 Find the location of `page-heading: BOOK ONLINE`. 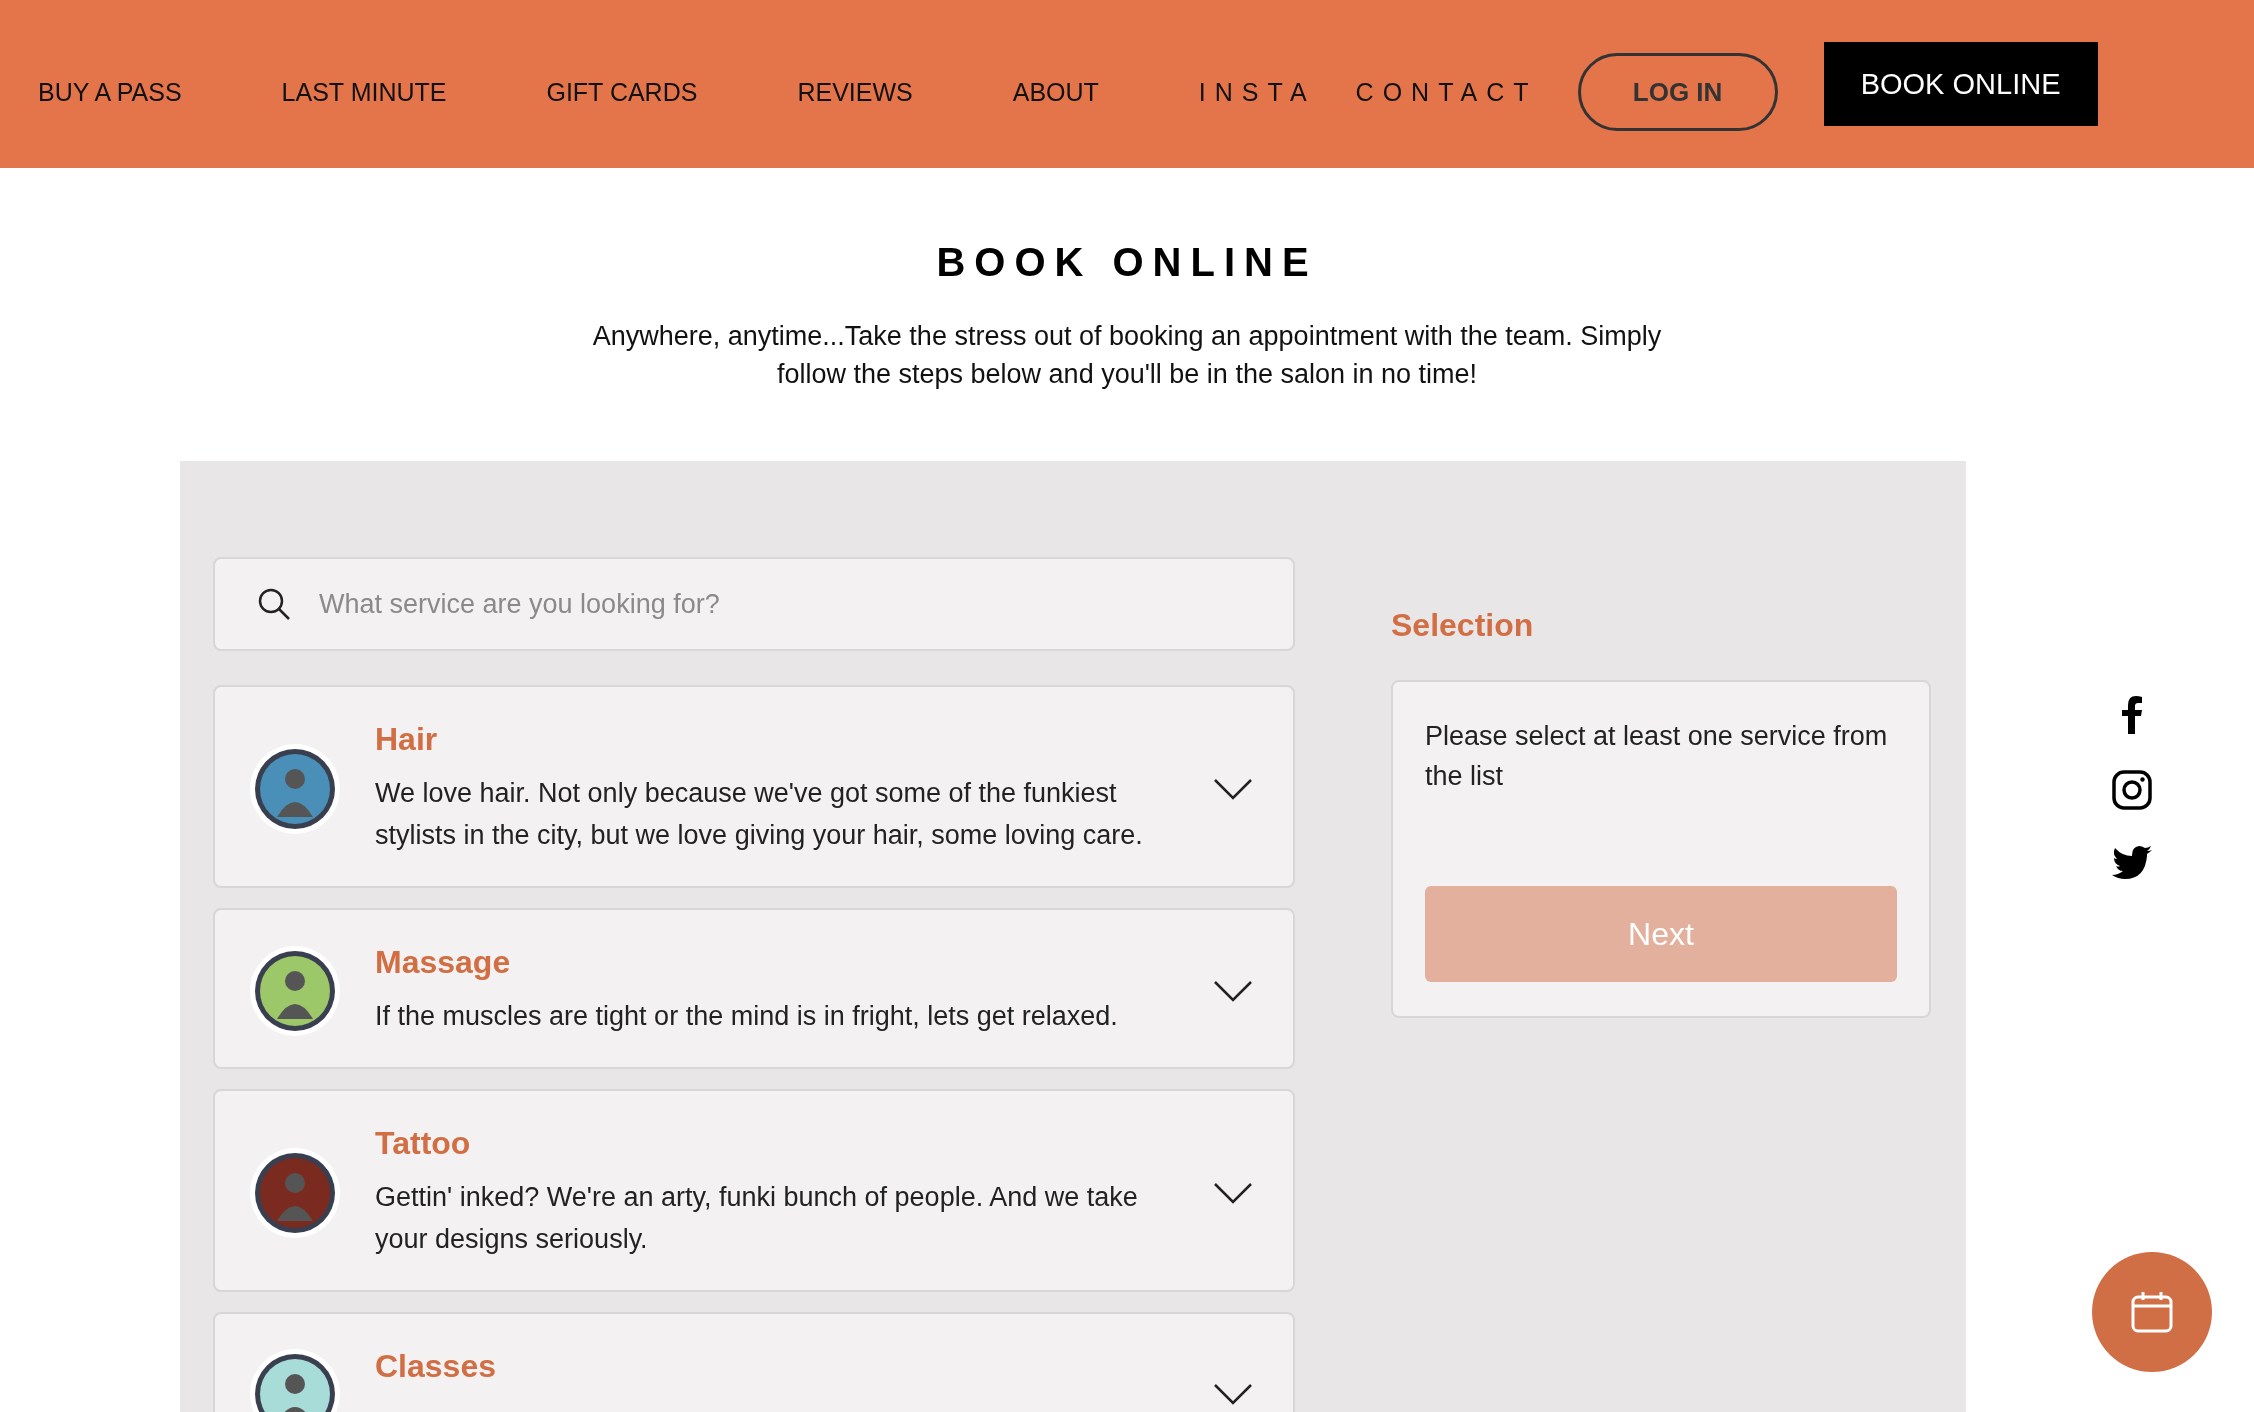

page-heading: BOOK ONLINE is located at coordinates (1127, 262).